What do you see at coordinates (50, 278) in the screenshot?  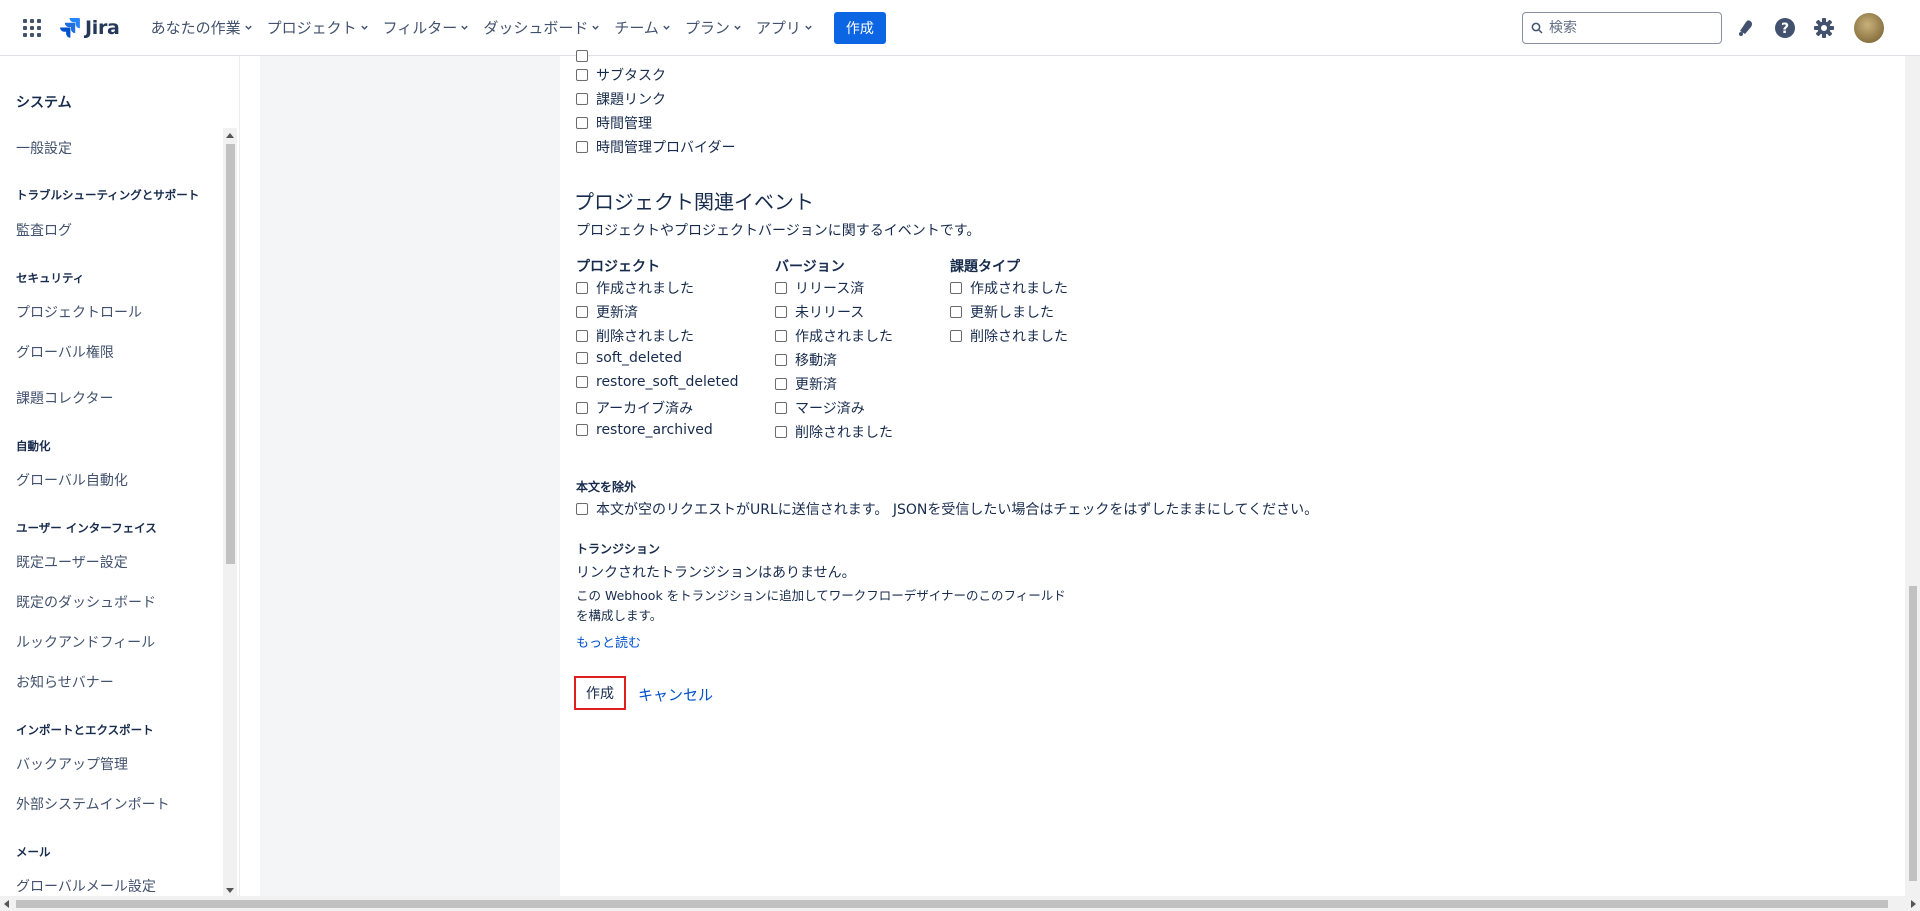 I see `sidebar-section-security: セキュリティ` at bounding box center [50, 278].